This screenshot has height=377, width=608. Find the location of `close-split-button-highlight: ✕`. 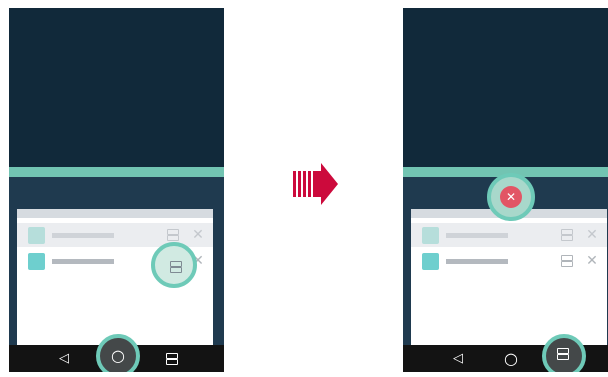

close-split-button-highlight: ✕ is located at coordinates (511, 197).